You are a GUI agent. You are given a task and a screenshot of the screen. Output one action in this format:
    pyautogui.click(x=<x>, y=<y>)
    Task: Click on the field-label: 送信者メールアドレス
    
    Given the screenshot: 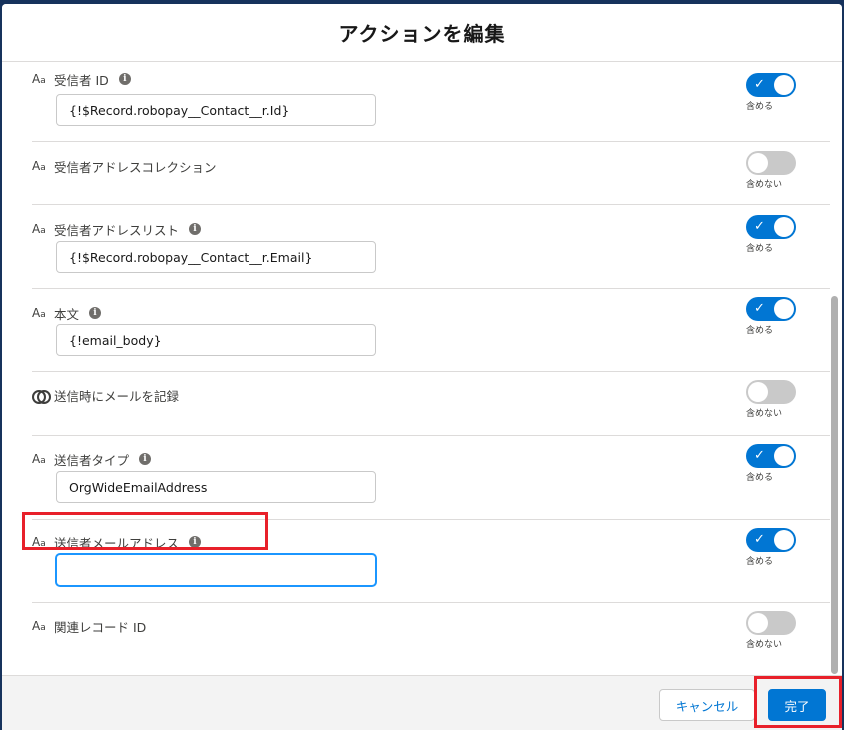 What is the action you would take?
    pyautogui.click(x=117, y=543)
    